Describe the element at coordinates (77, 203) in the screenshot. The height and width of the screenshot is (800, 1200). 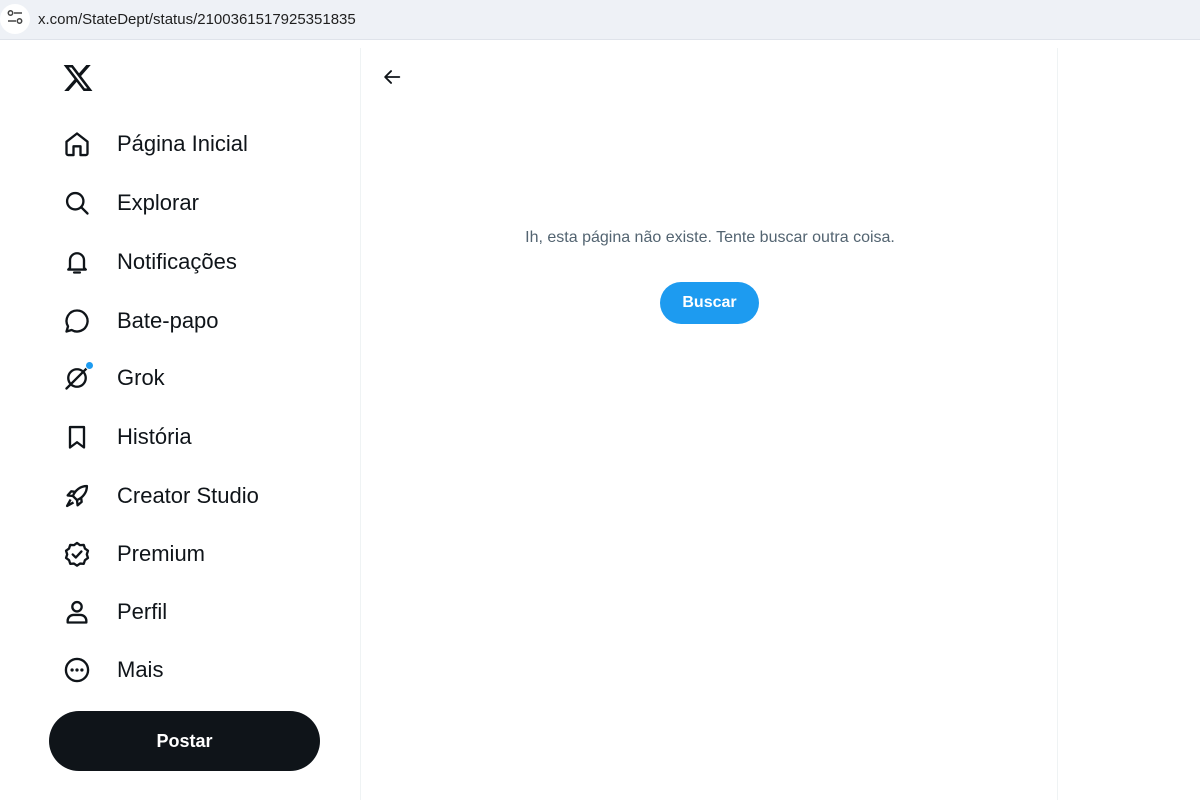
I see `search-icon` at that location.